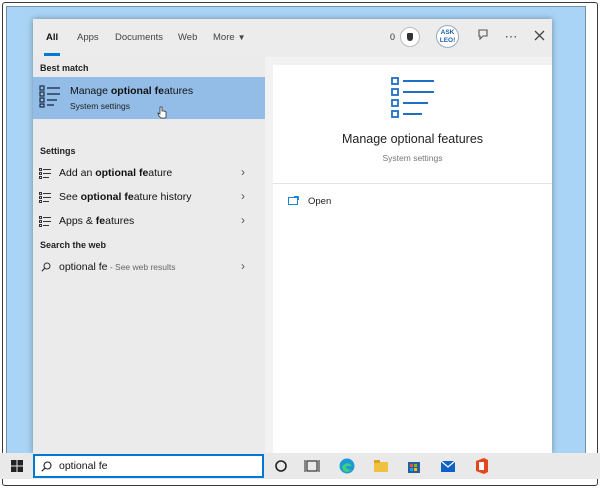 The width and height of the screenshot is (600, 488). Describe the element at coordinates (100, 106) in the screenshot. I see `best-match-subtitle: System settings` at that location.